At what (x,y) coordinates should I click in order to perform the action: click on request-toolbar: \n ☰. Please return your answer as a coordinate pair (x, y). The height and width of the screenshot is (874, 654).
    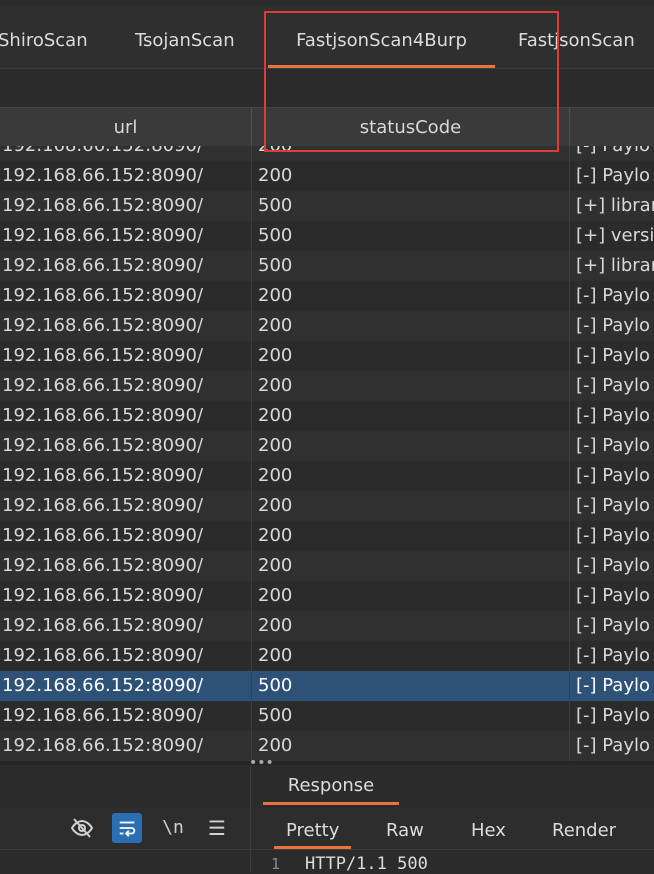
    Looking at the image, I should click on (125, 828).